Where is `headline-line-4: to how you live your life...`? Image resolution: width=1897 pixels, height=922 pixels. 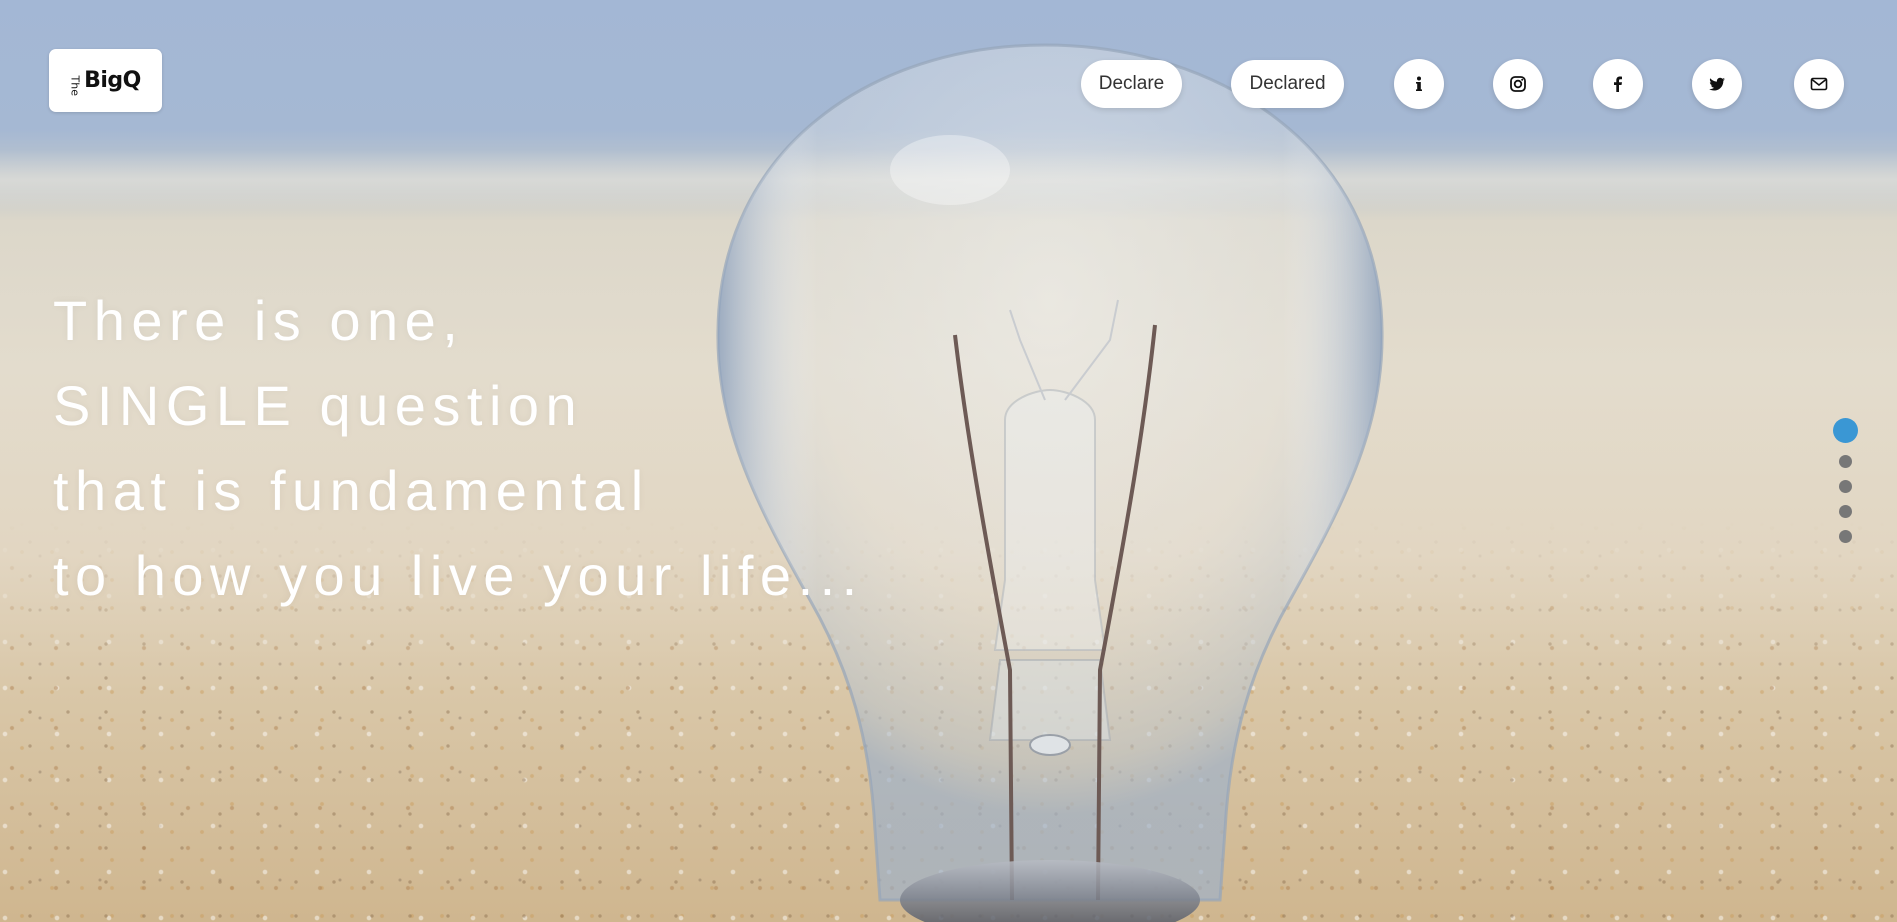
headline-line-4: to how you live your life... is located at coordinates (458, 575).